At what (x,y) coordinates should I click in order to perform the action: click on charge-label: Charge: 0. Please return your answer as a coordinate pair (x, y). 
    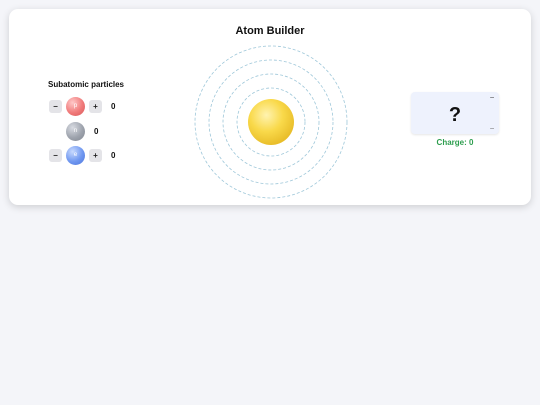
    Looking at the image, I should click on (455, 142).